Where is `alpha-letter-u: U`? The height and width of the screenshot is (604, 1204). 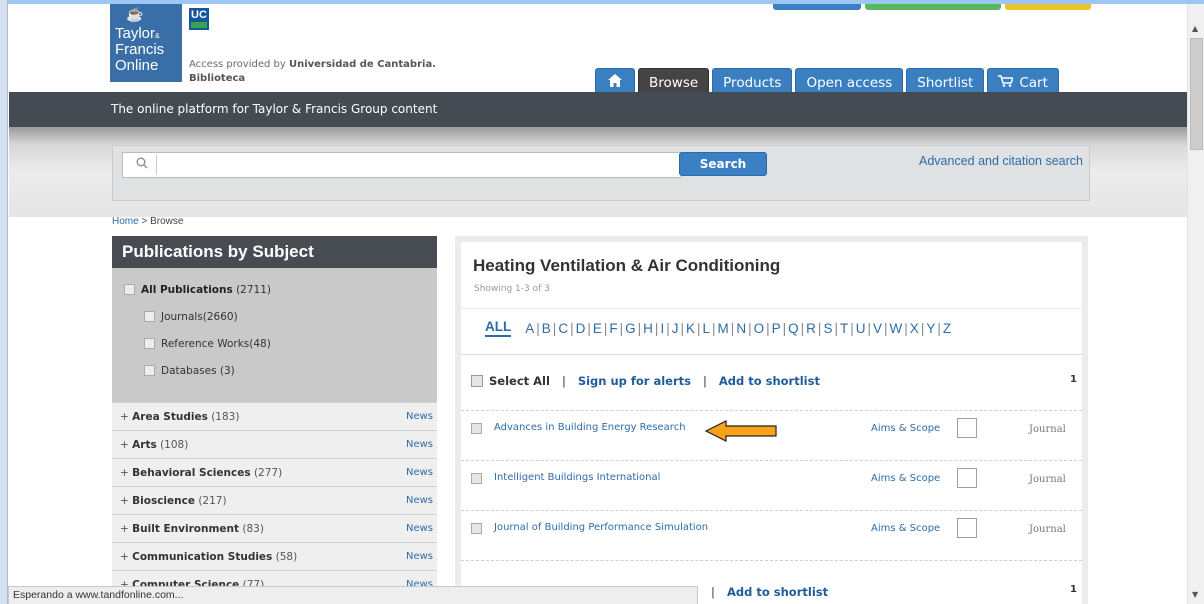 alpha-letter-u: U is located at coordinates (861, 328).